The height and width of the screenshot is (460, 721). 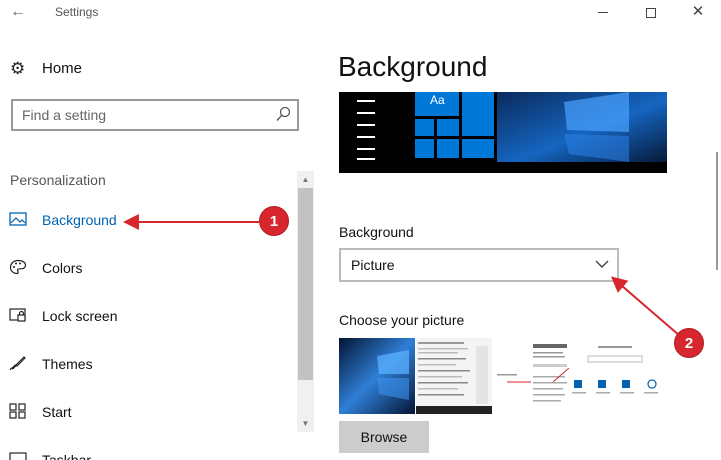 I want to click on lock-screen-icon, so click(x=17, y=315).